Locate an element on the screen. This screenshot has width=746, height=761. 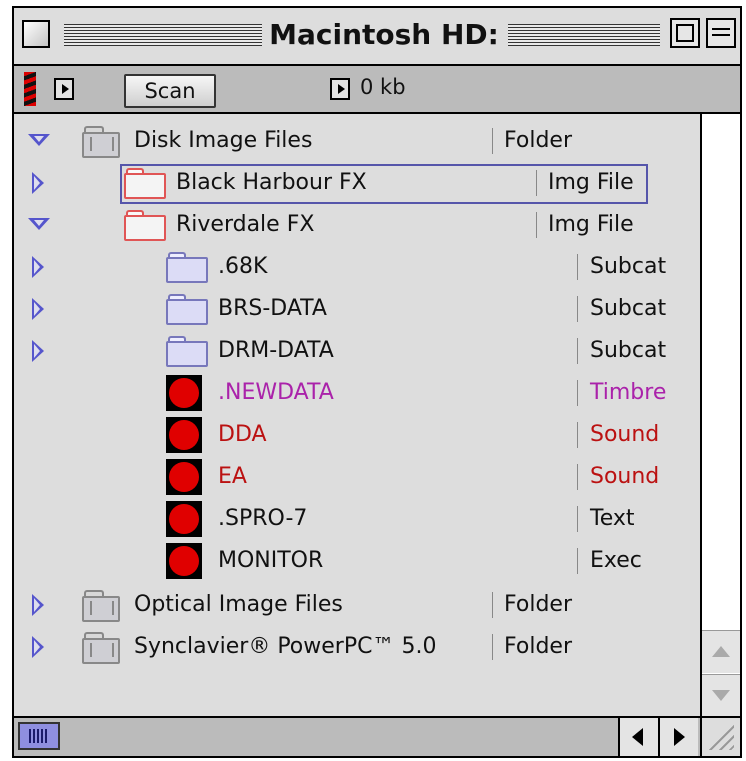
item-name: DRM-DATA is located at coordinates (276, 350).